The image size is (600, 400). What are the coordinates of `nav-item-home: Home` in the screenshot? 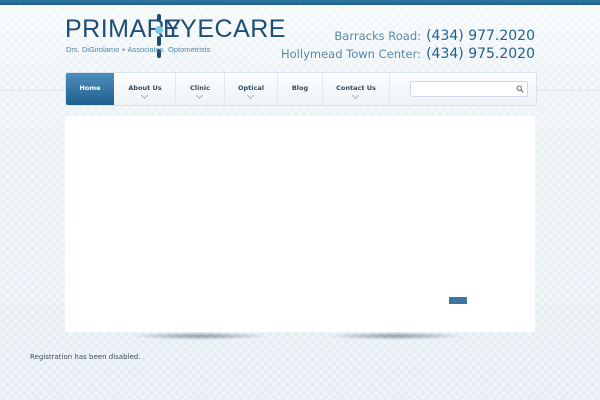 It's located at (90, 89).